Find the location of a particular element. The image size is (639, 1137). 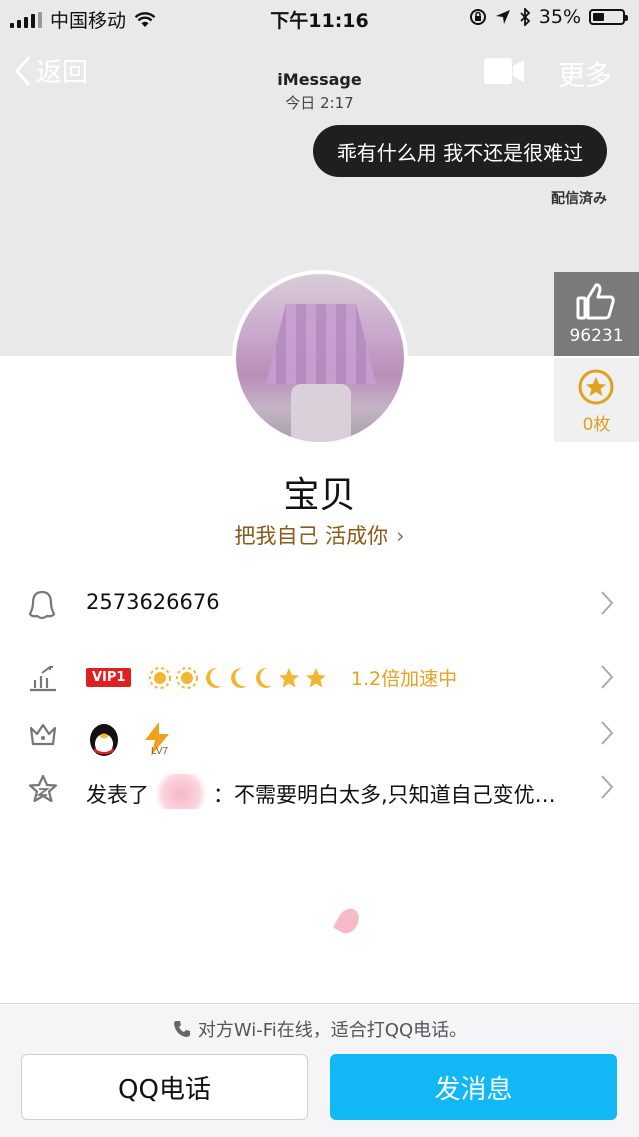

bottom-action-bar: 对方Wi-Fi在线，适合打QQ电话。 QQ电话 发消息 is located at coordinates (319, 1070).